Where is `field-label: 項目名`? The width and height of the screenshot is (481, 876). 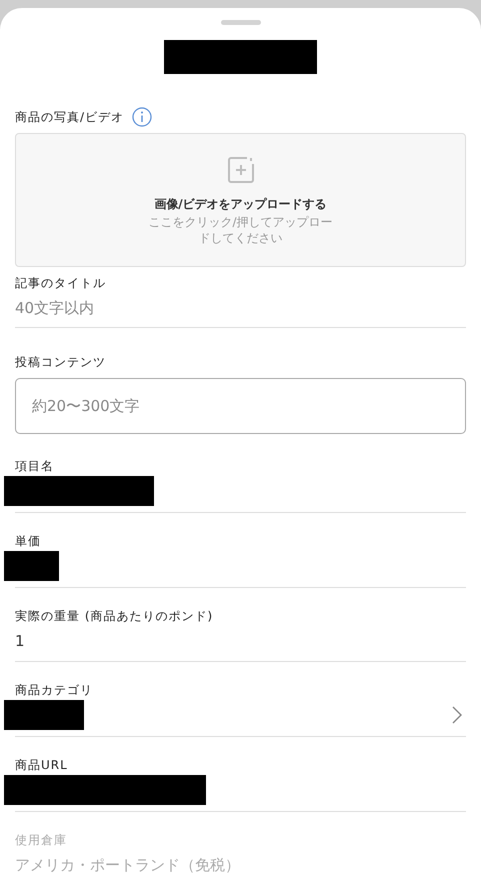 field-label: 項目名 is located at coordinates (35, 466).